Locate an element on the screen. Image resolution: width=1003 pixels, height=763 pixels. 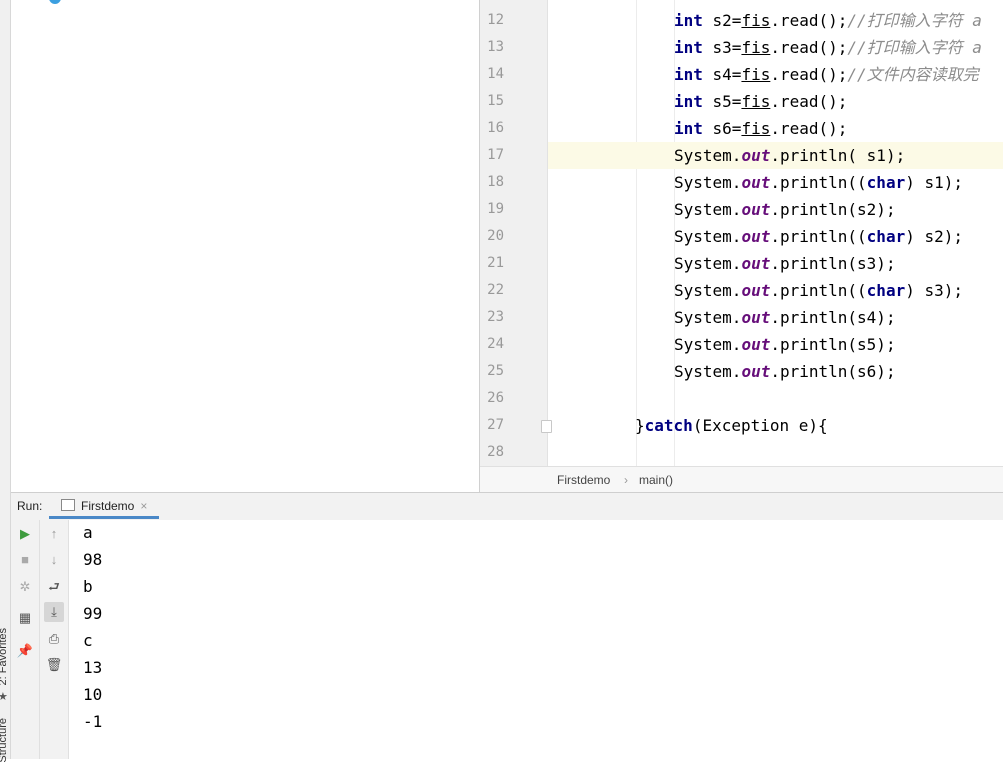
run-panel-header: Run: Firstdemo × is located at coordinates (507, 506).